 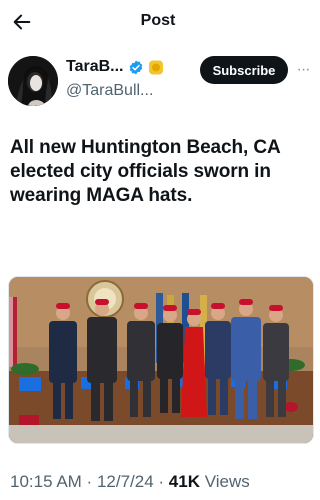 What do you see at coordinates (303, 70) in the screenshot?
I see `more-icon: ···` at bounding box center [303, 70].